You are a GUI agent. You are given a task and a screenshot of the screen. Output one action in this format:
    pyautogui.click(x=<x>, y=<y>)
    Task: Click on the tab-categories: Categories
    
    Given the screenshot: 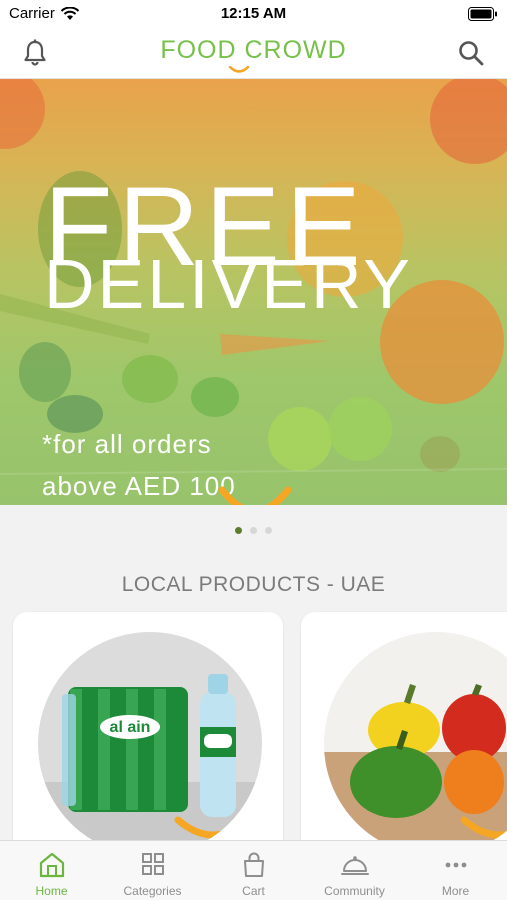 What is the action you would take?
    pyautogui.click(x=152, y=870)
    